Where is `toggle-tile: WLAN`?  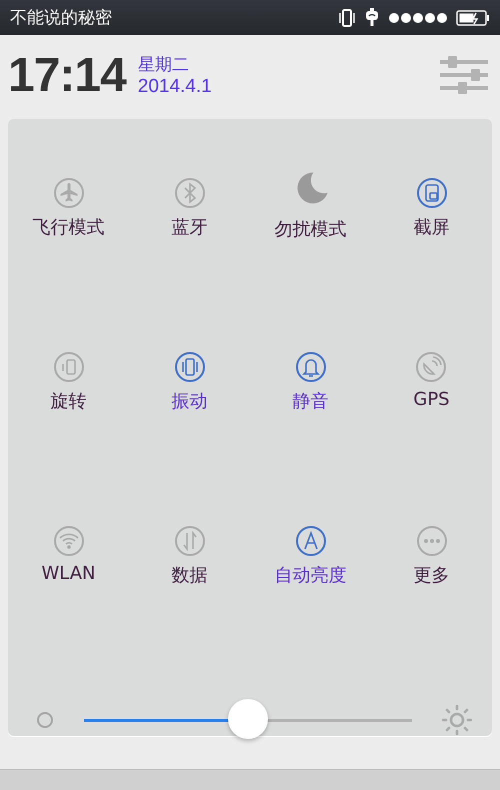
toggle-tile: WLAN is located at coordinates (68, 554).